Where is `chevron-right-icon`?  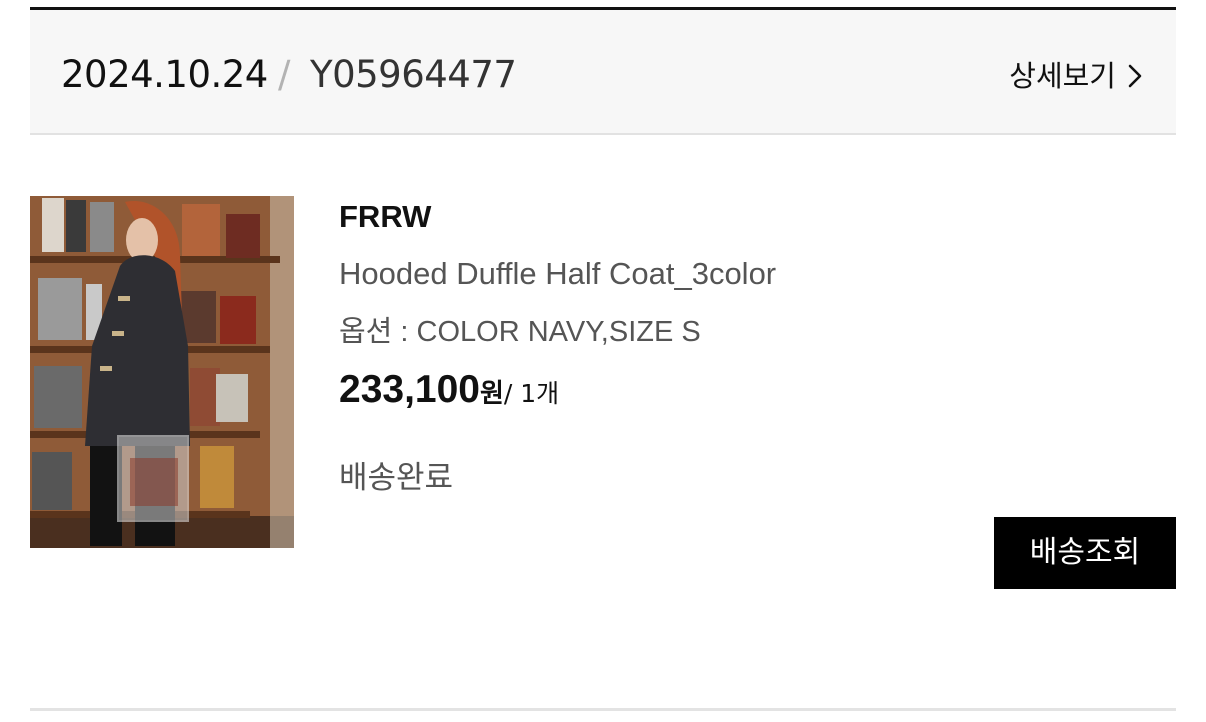 chevron-right-icon is located at coordinates (1135, 76).